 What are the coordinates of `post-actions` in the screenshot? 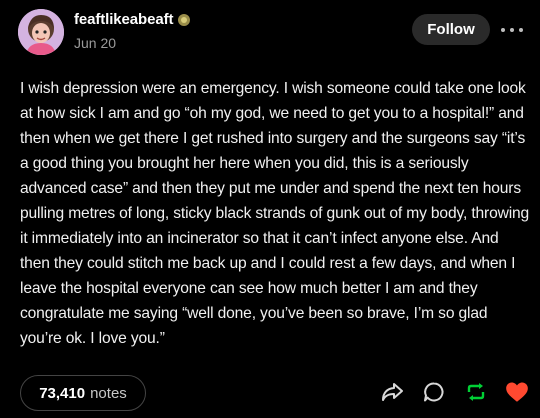 It's located at (270, 393).